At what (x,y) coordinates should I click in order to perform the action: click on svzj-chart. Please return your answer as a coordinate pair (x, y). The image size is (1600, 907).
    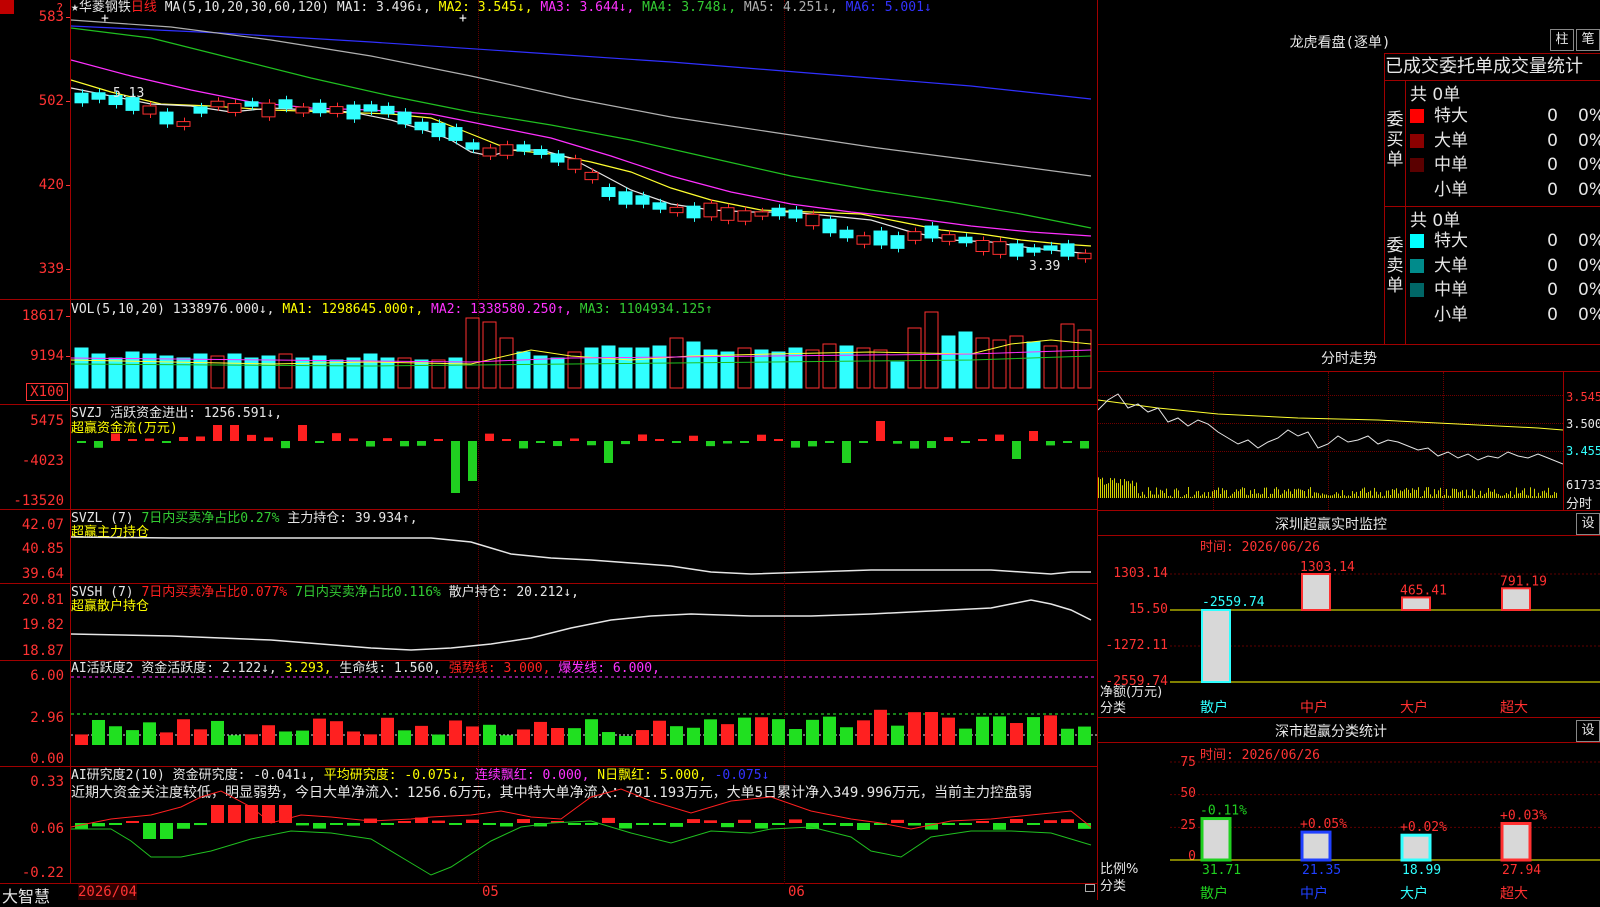
    Looking at the image, I should click on (584, 457).